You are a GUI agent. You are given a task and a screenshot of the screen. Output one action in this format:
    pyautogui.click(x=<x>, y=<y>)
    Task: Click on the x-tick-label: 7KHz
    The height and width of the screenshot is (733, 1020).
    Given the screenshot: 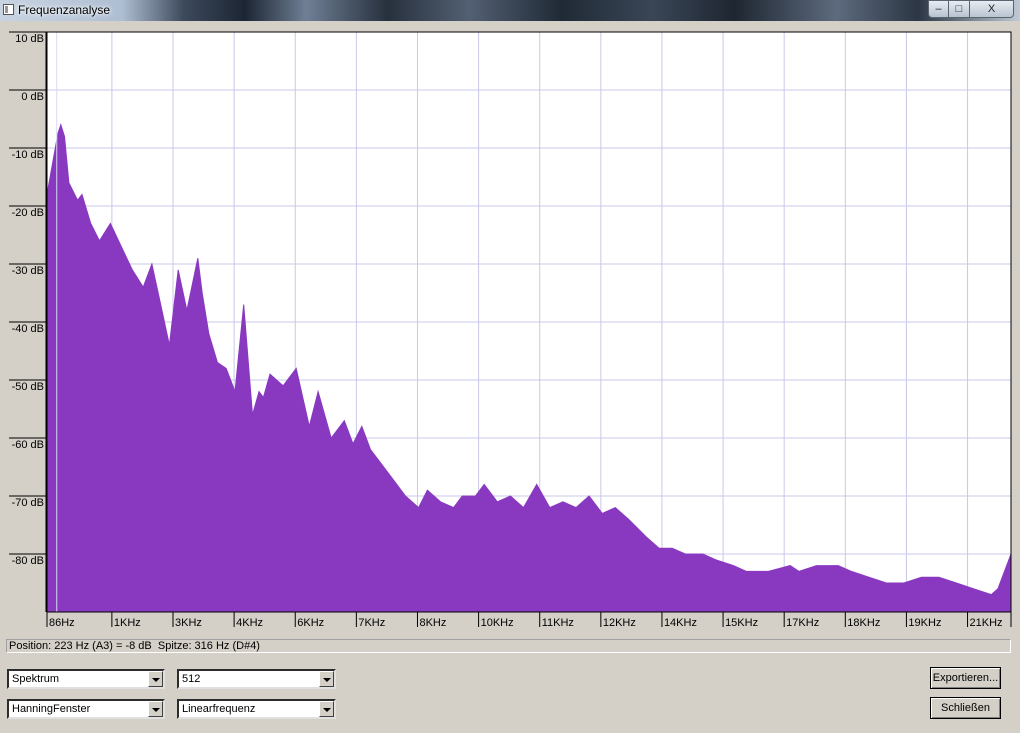 What is the action you would take?
    pyautogui.click(x=371, y=622)
    